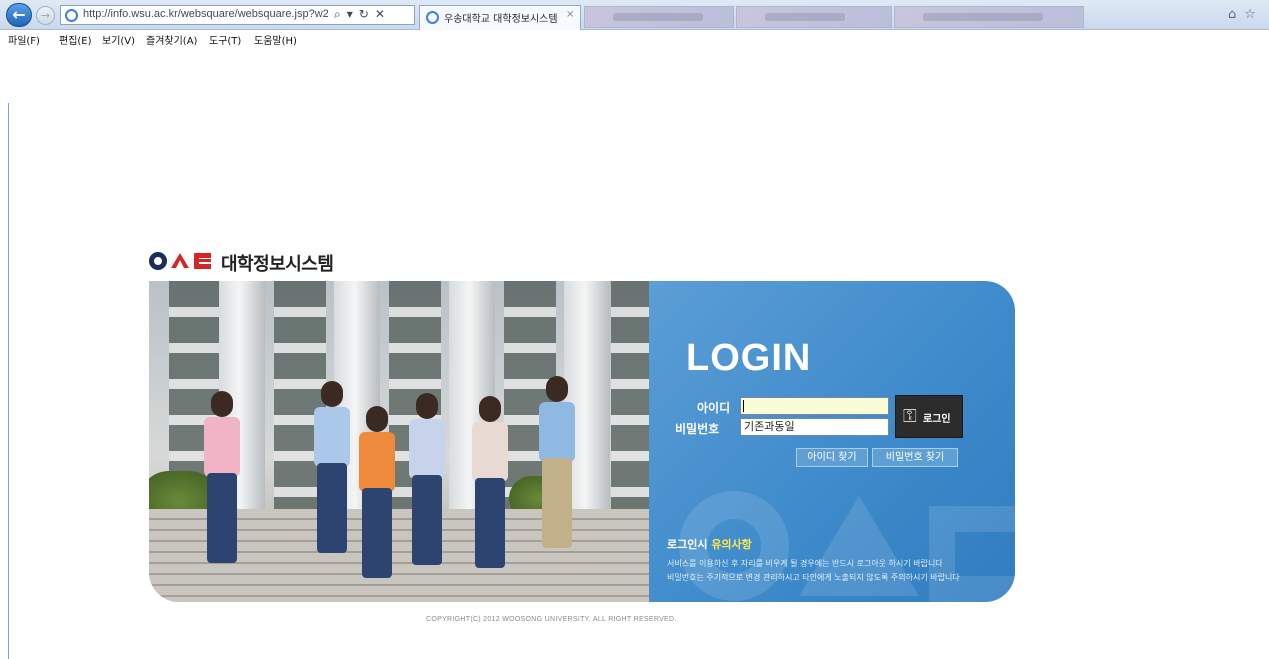  Describe the element at coordinates (1232, 14) in the screenshot. I see `home-icon: ⌂` at that location.